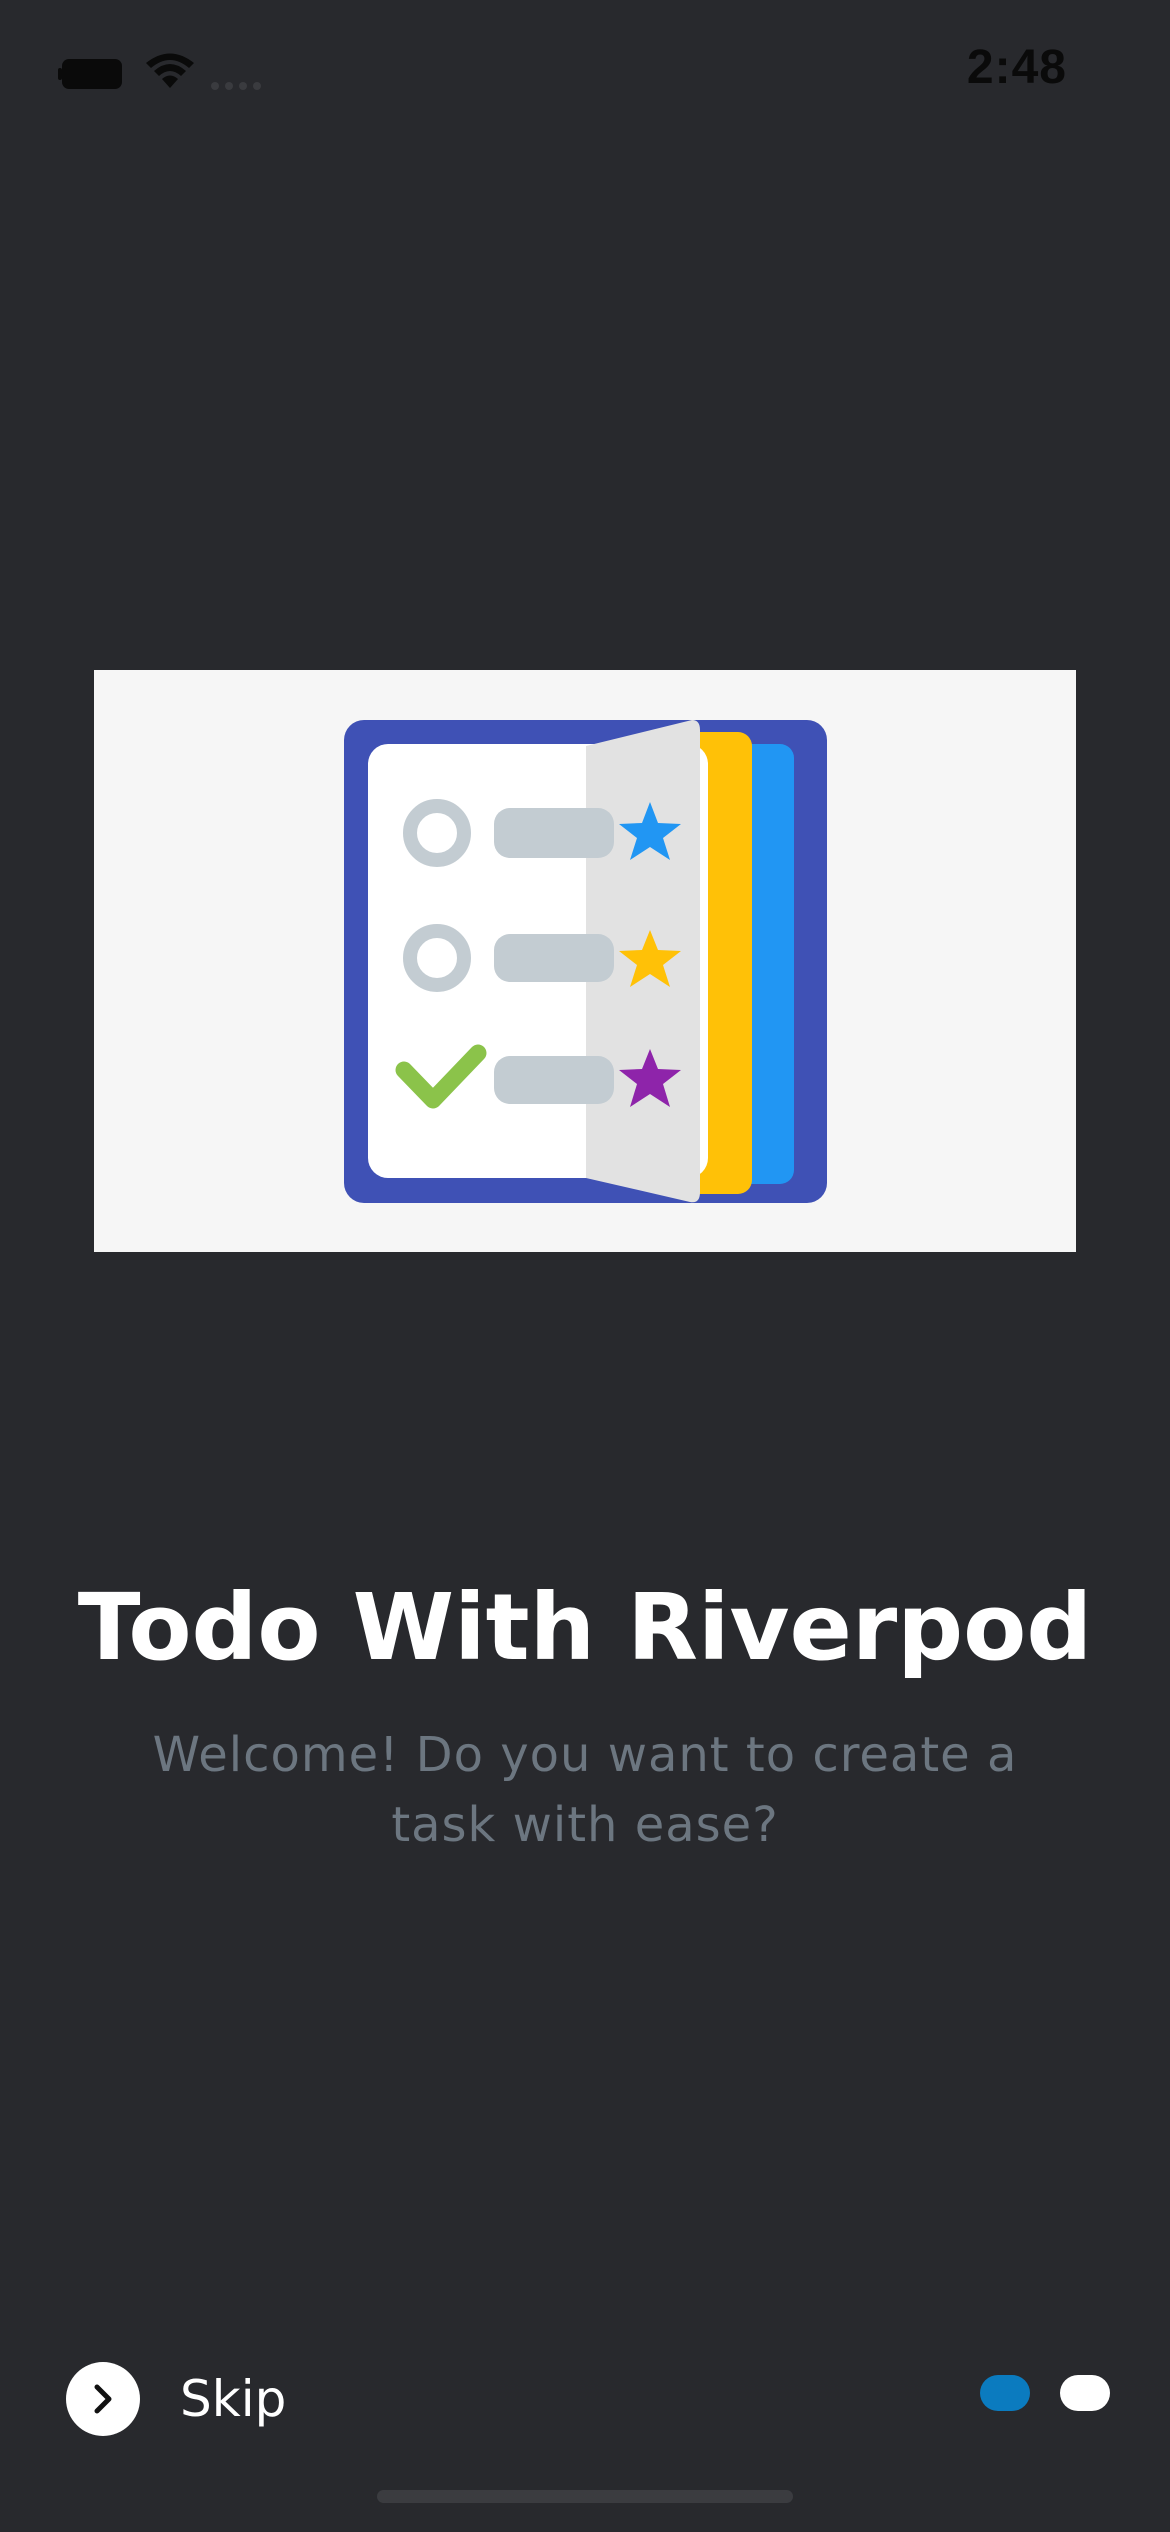 Image resolution: width=1170 pixels, height=2532 pixels. Describe the element at coordinates (236, 86) in the screenshot. I see `signal-icon` at that location.